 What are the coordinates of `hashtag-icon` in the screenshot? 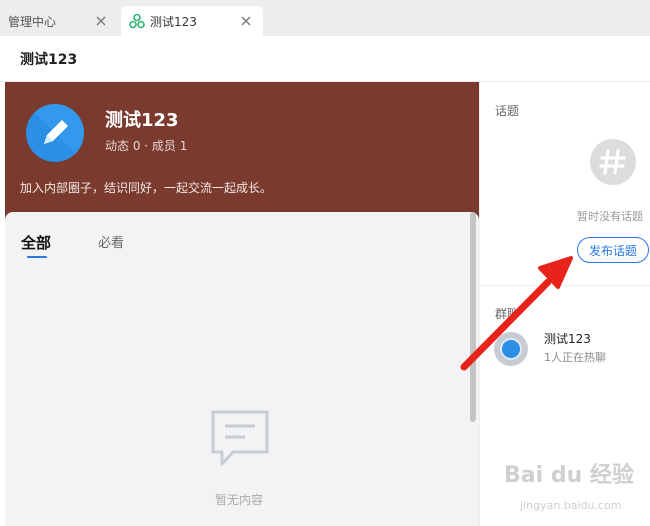 It's located at (613, 164).